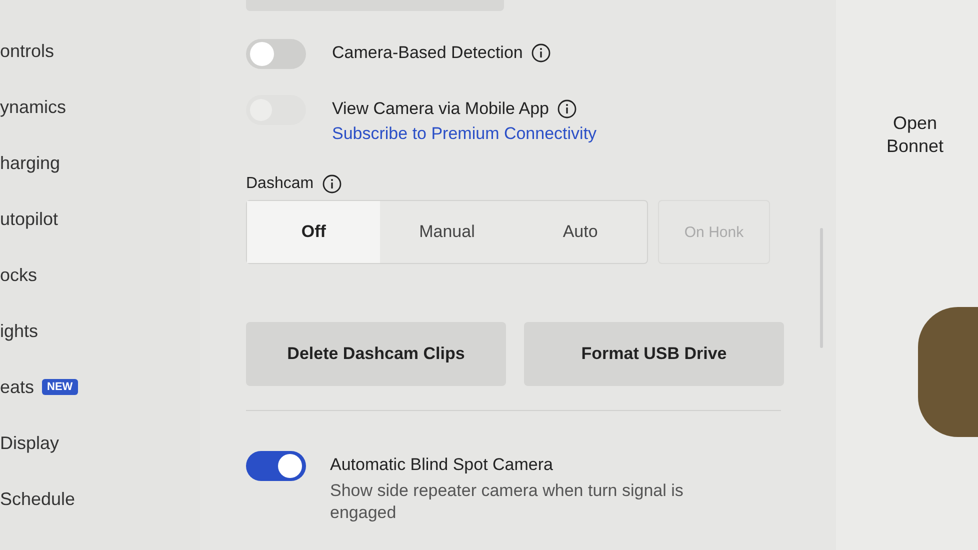 The width and height of the screenshot is (978, 550). What do you see at coordinates (29, 219) in the screenshot?
I see `sidebar-item: utopilot` at bounding box center [29, 219].